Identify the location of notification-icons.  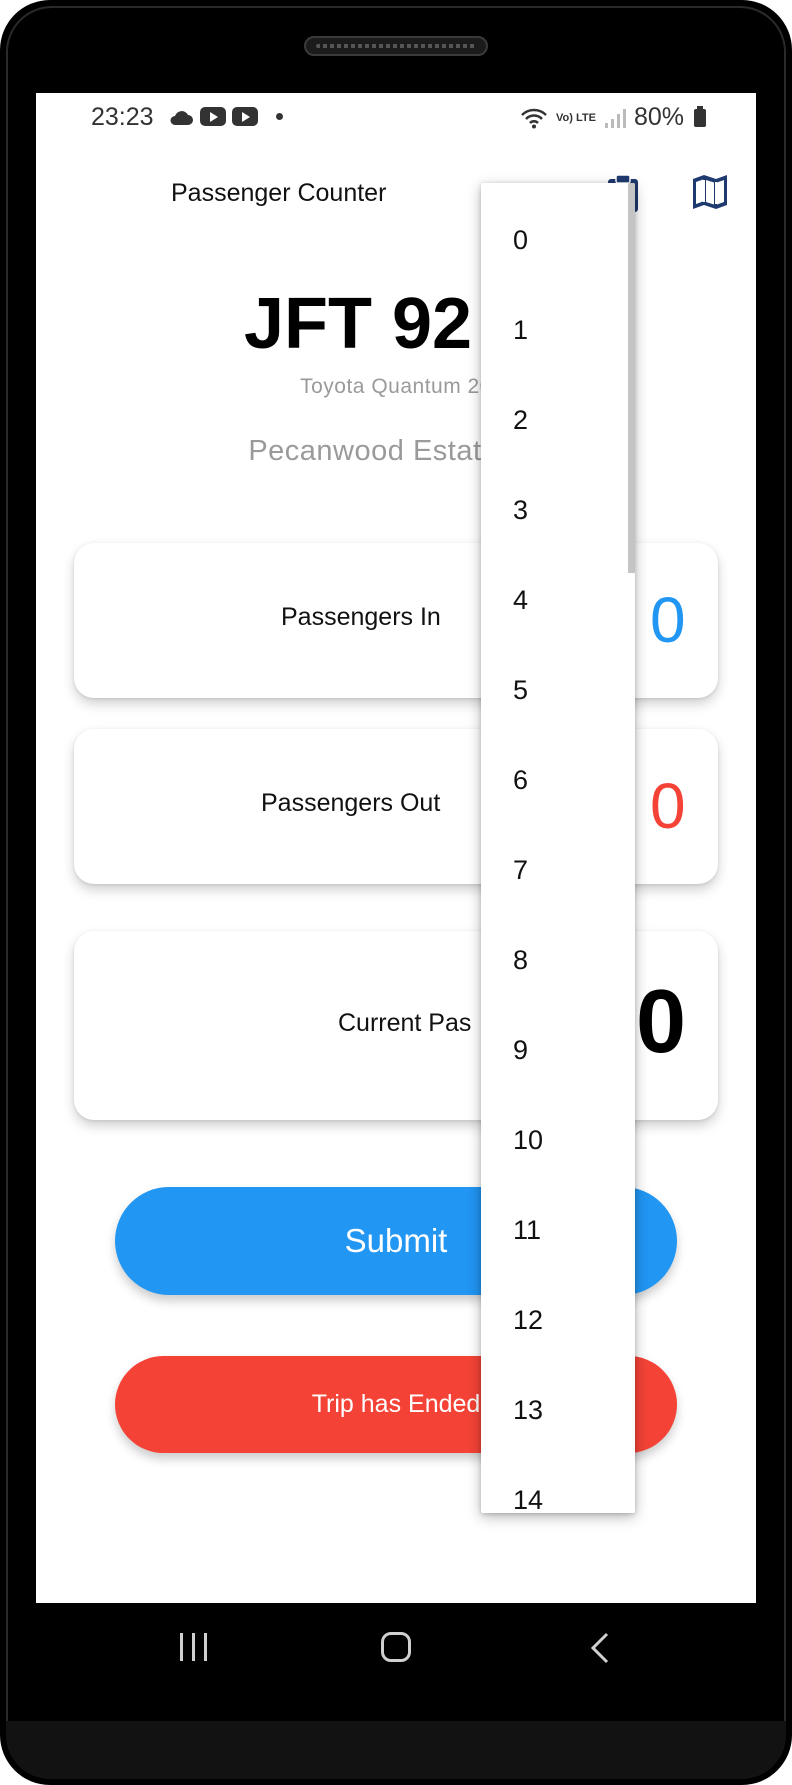
(225, 116).